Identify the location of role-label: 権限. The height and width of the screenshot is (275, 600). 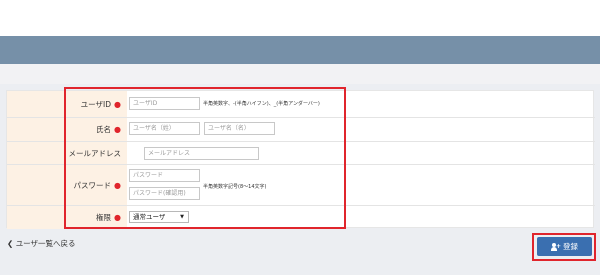
(104, 217).